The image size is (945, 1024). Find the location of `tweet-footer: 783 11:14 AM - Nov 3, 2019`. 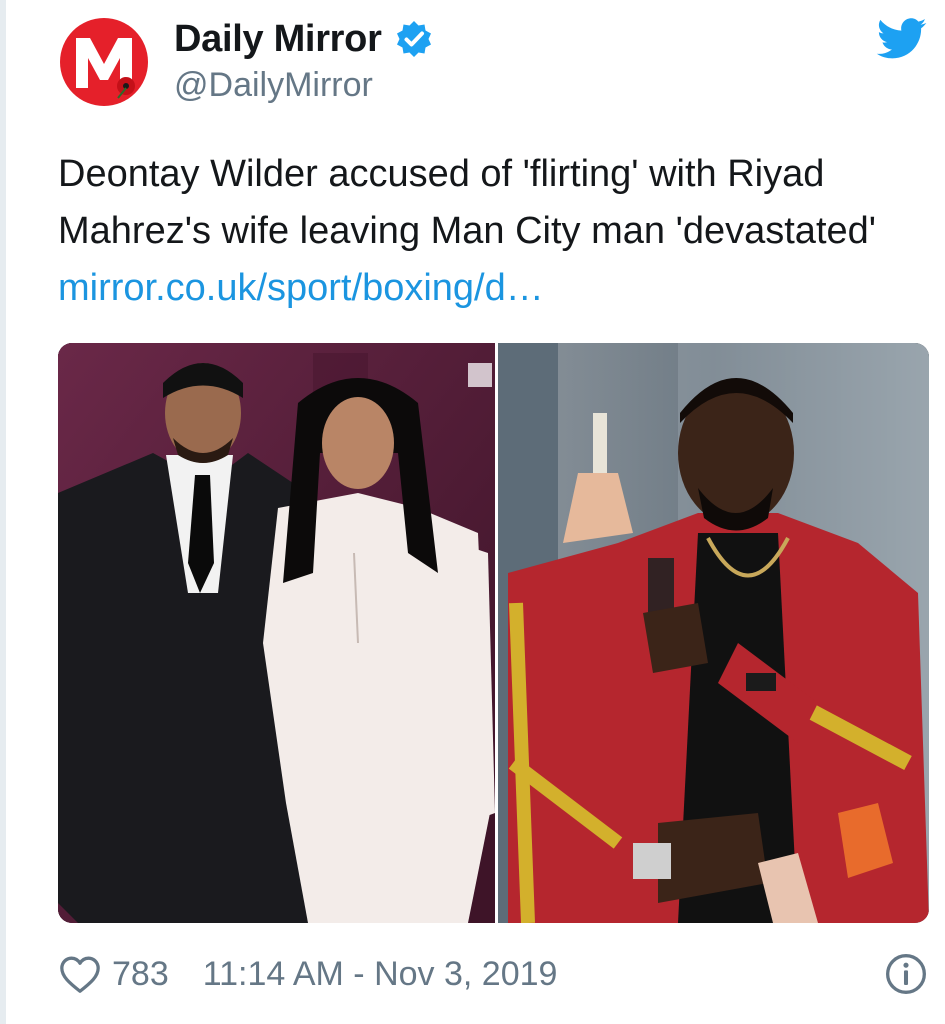

tweet-footer: 783 11:14 AM - Nov 3, 2019 is located at coordinates (307, 974).